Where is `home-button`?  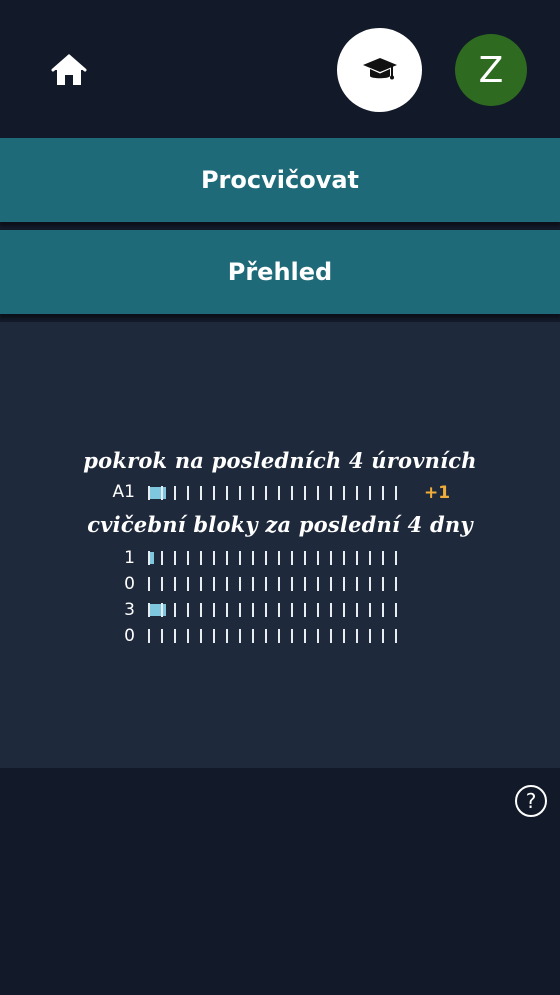
home-button is located at coordinates (69, 70).